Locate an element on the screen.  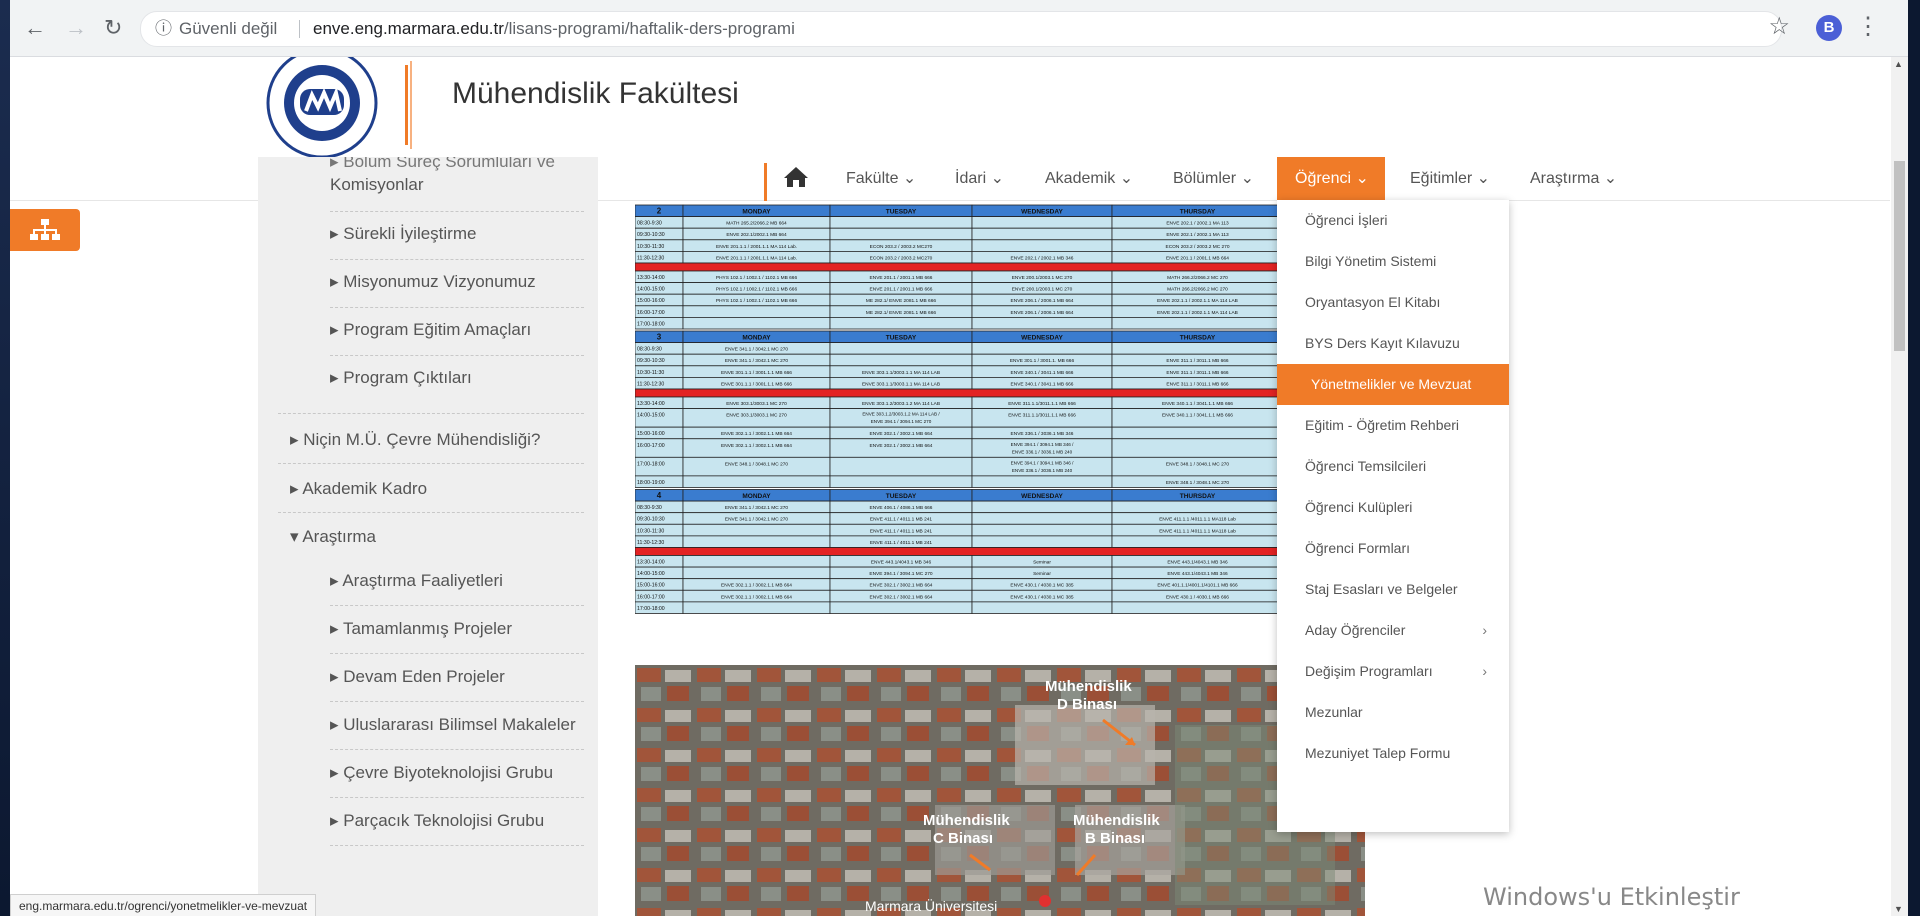
schedule-day-label: TUESDAY is located at coordinates (901, 212).